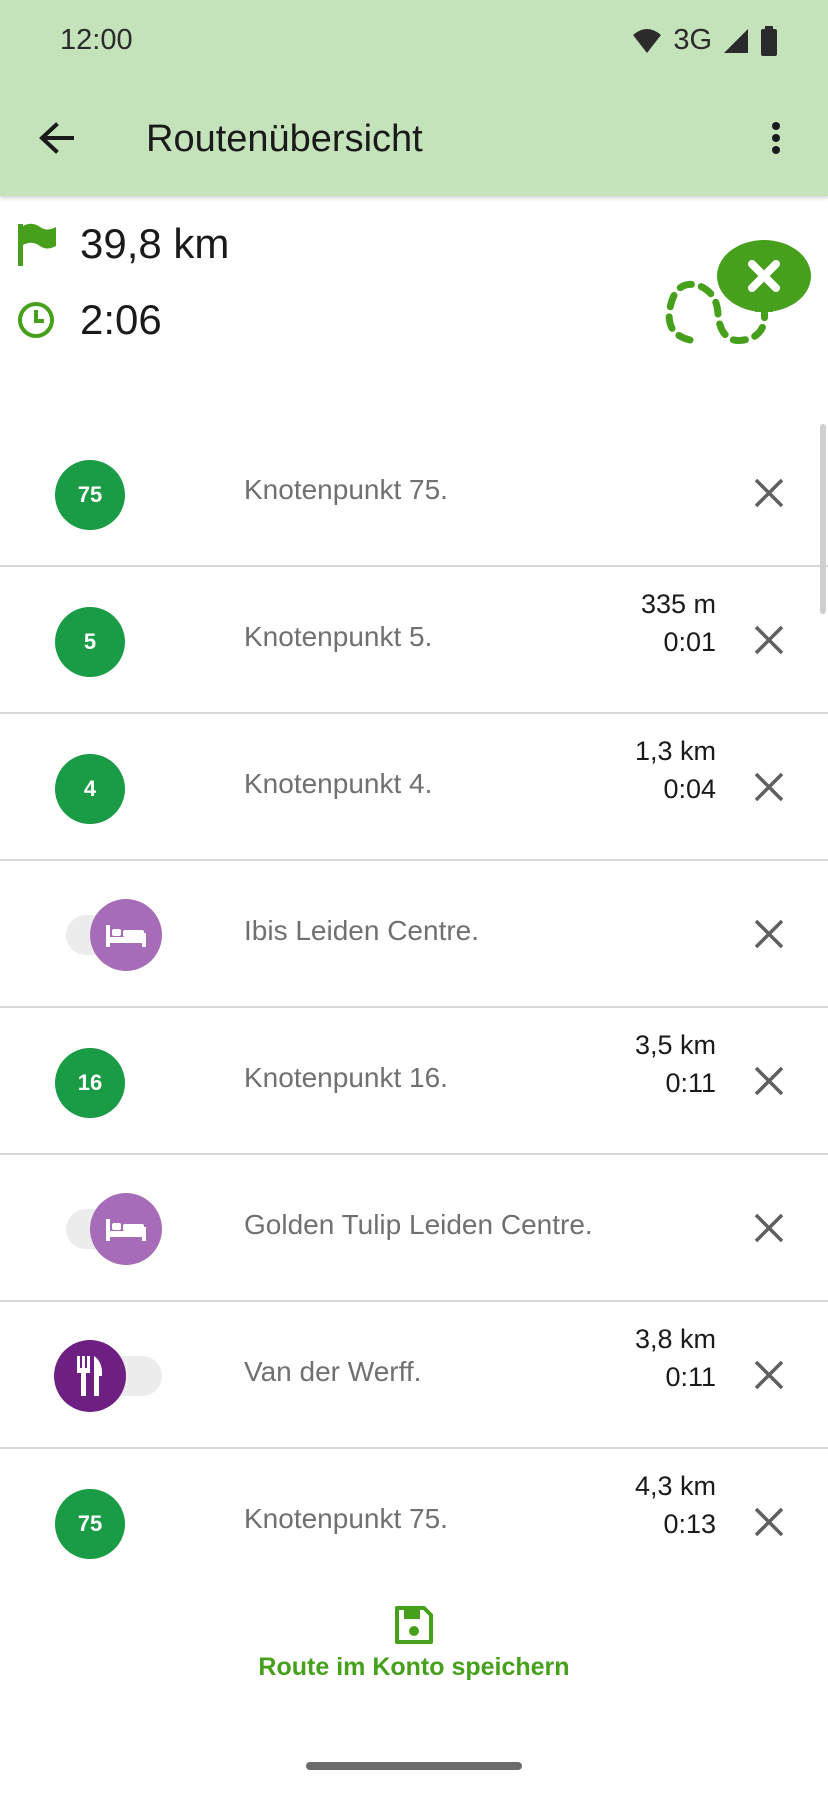 The height and width of the screenshot is (1794, 828). I want to click on segment-meta: 335 m 0:01, so click(678, 623).